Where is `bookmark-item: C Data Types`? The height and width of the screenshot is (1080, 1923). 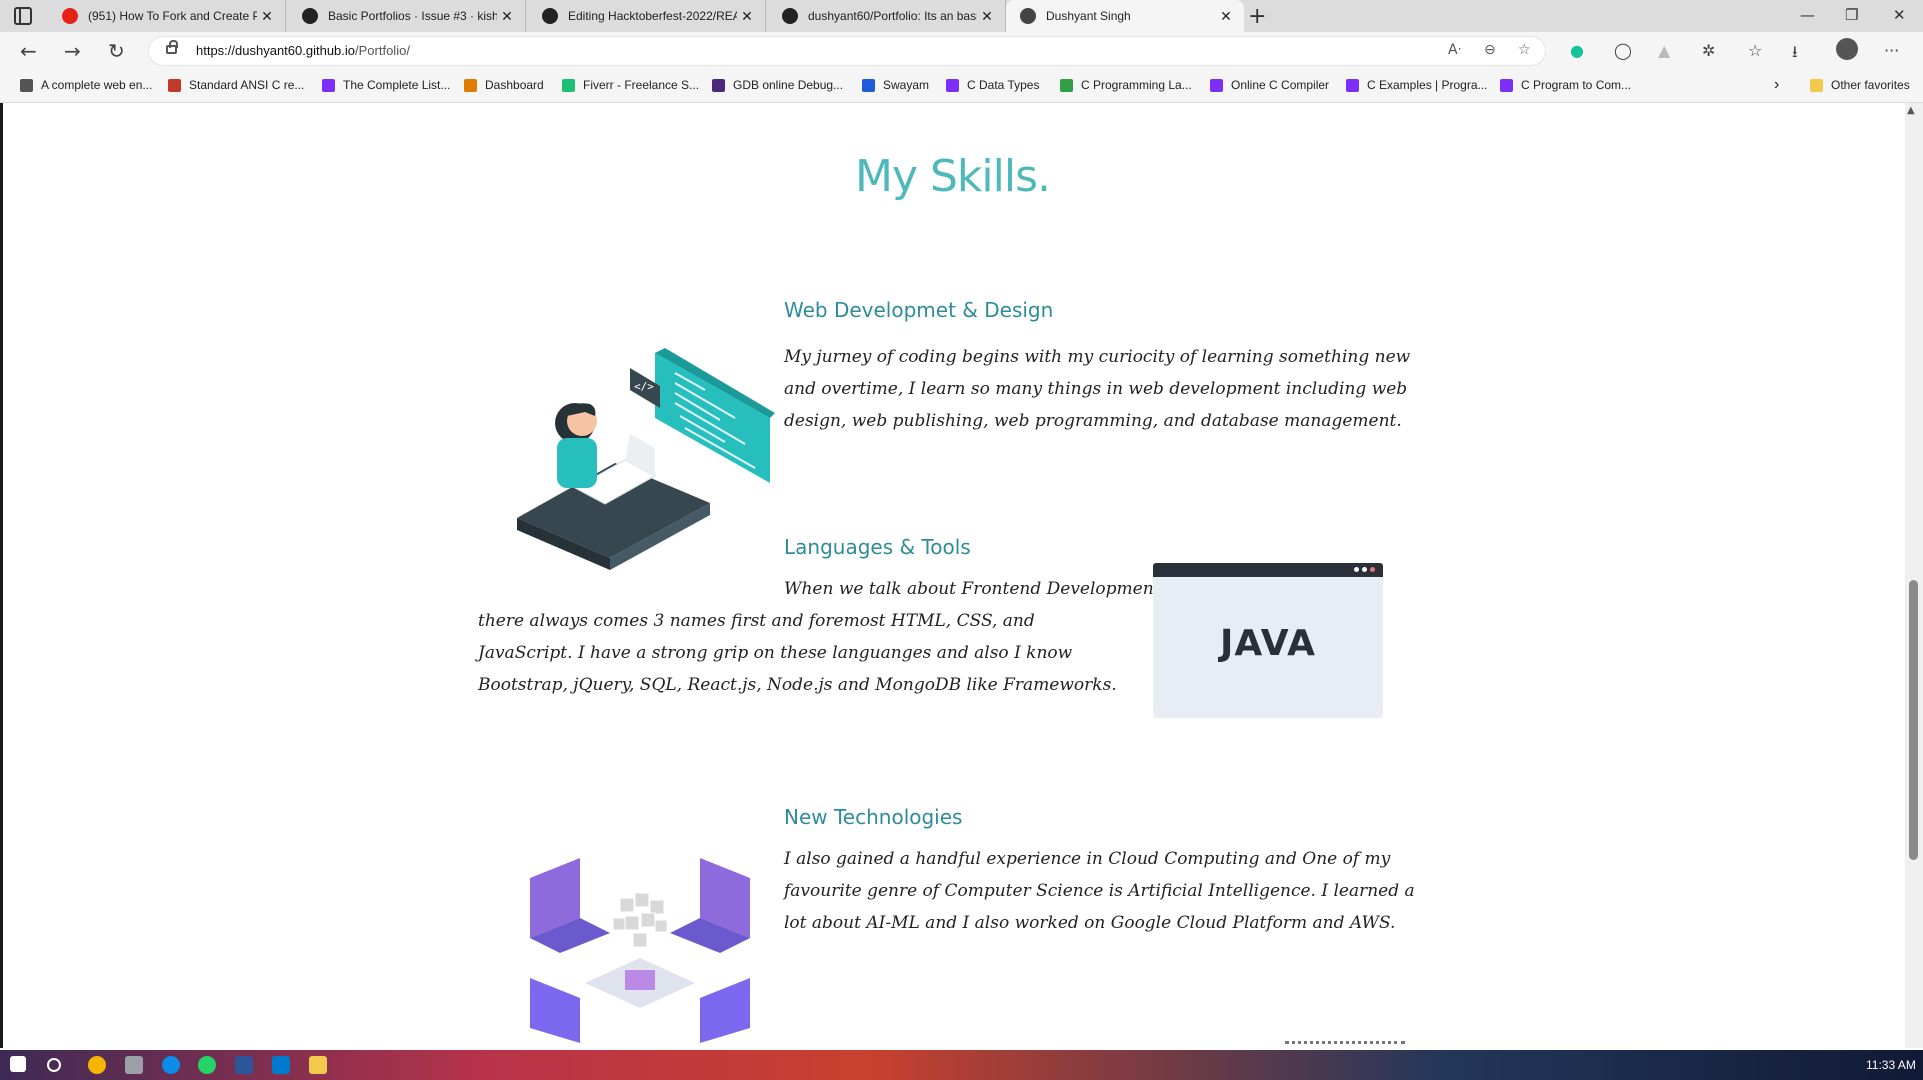 bookmark-item: C Data Types is located at coordinates (992, 85).